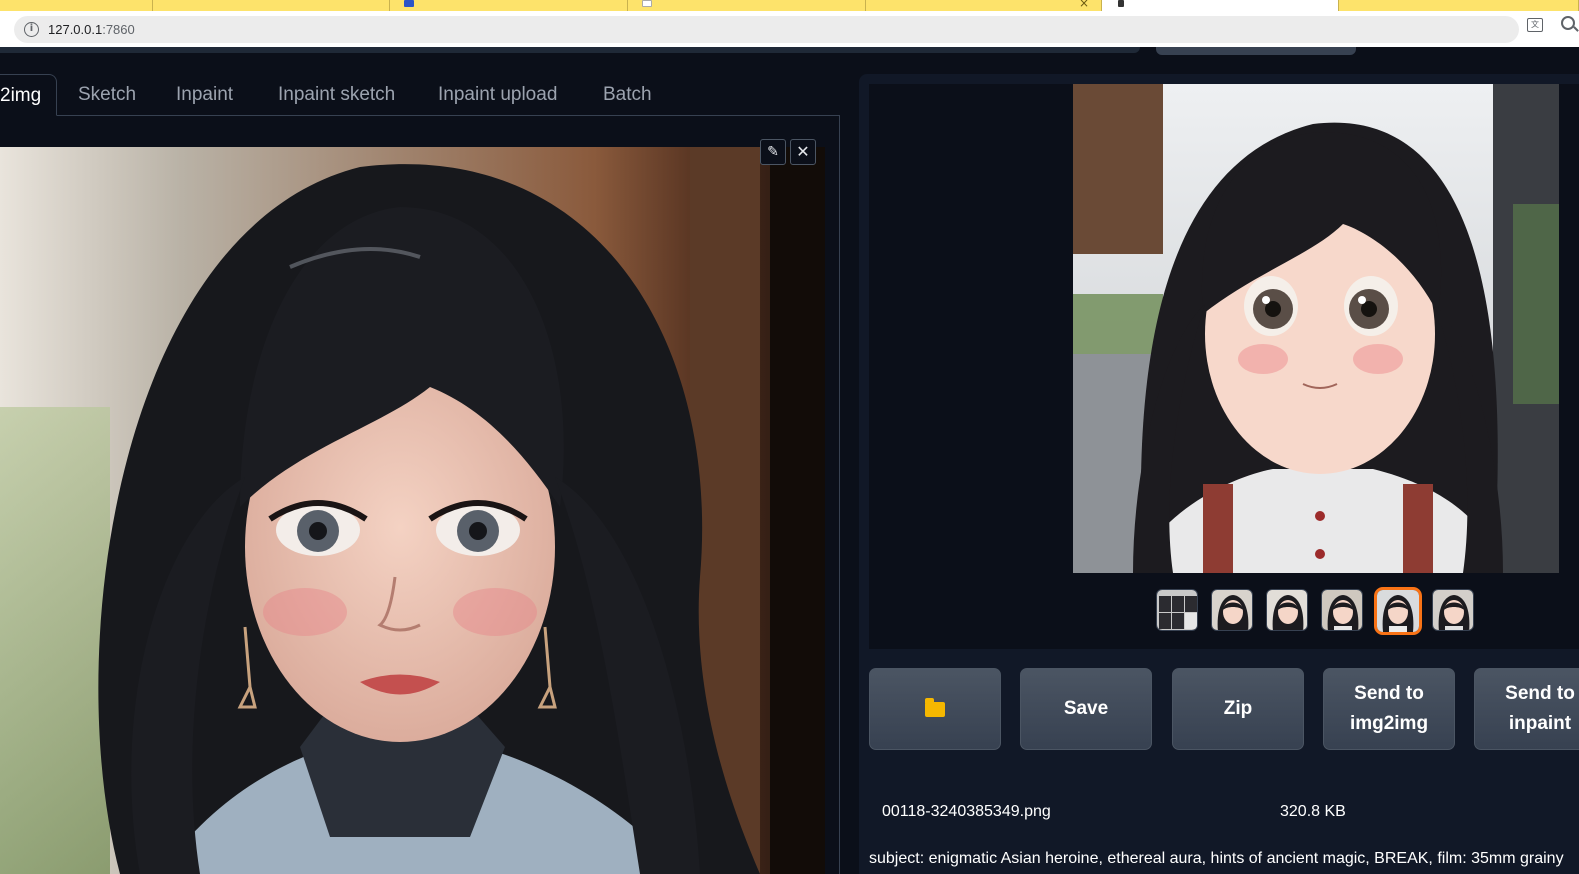 The width and height of the screenshot is (1579, 874). What do you see at coordinates (118, 29) in the screenshot?
I see `url-port: :7860` at bounding box center [118, 29].